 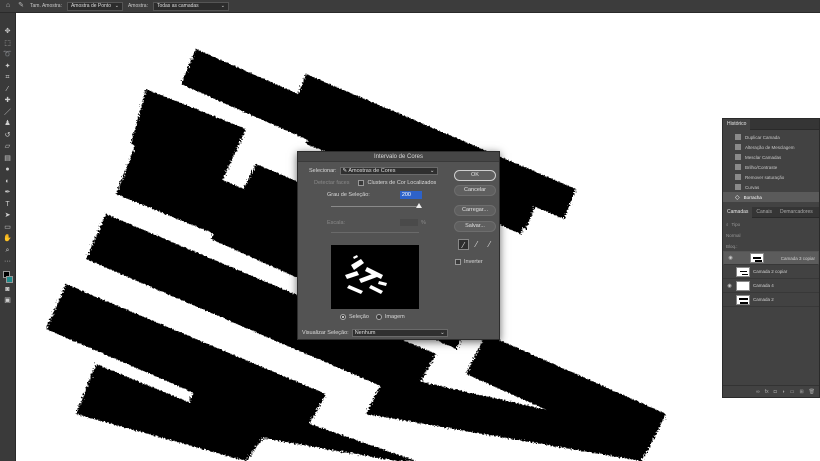 I want to click on tab-layers: Camadas, so click(x=738, y=212).